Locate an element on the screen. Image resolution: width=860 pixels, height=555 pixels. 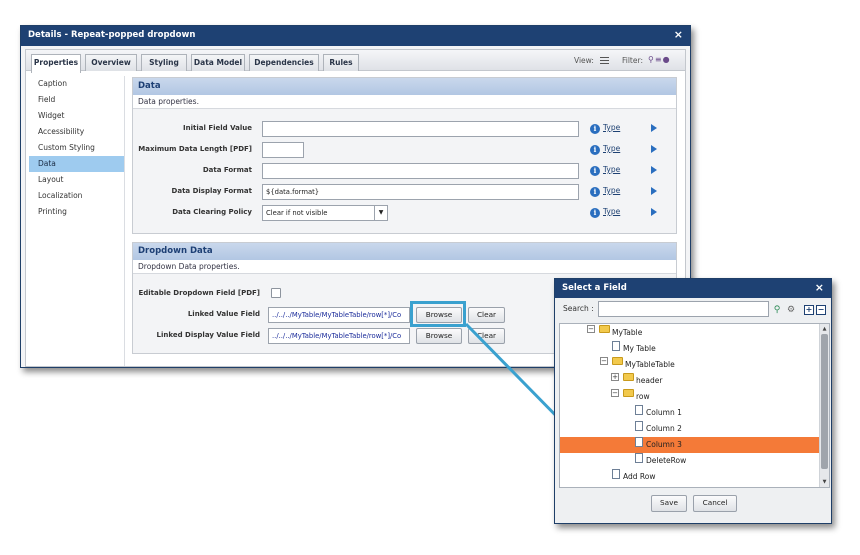
tree-scrollbar: ▲ ▼ is located at coordinates (824, 405).